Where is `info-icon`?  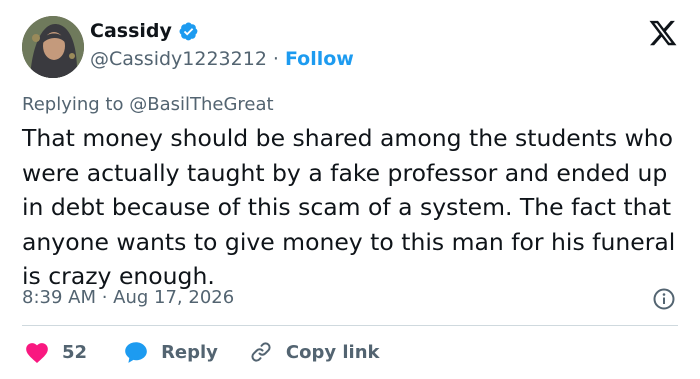
info-icon is located at coordinates (664, 299).